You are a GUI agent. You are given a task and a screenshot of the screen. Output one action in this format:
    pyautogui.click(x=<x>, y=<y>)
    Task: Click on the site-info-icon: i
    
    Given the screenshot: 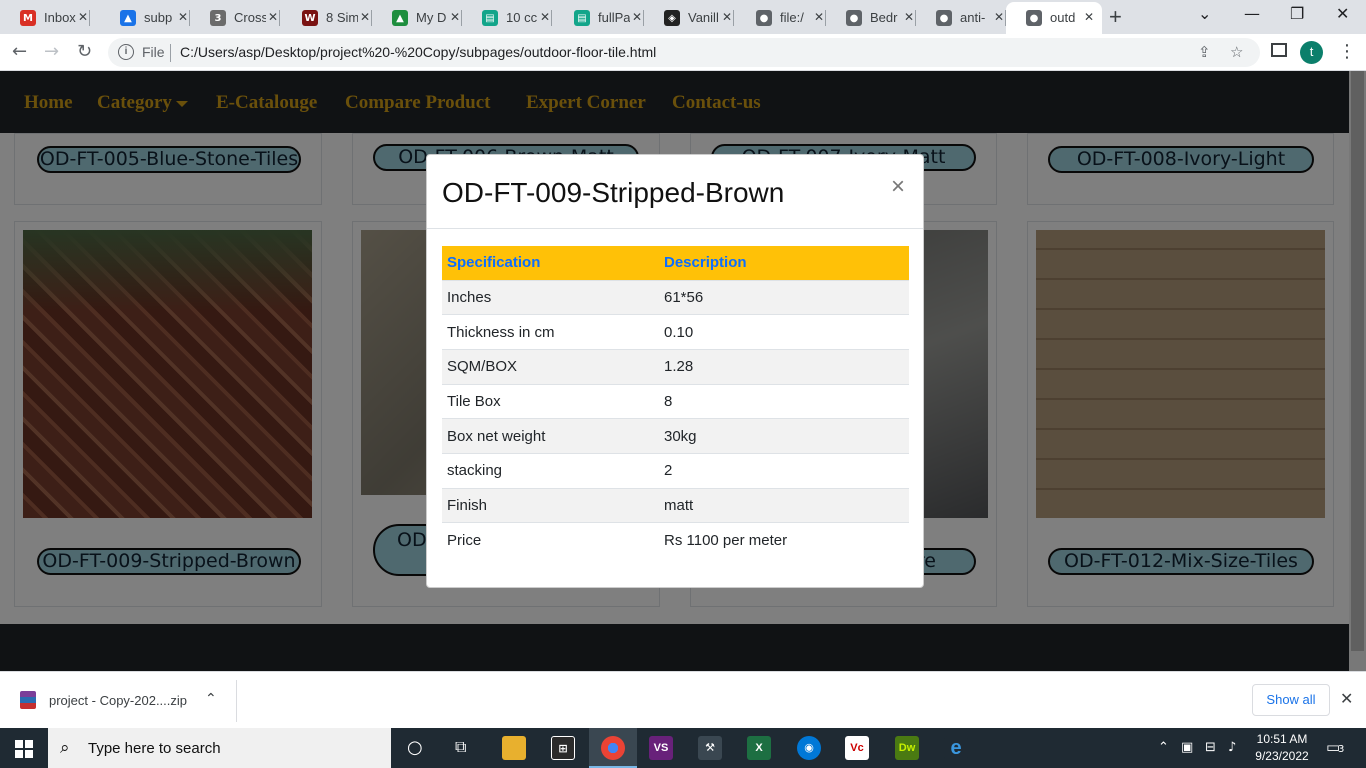 What is the action you would take?
    pyautogui.click(x=126, y=52)
    